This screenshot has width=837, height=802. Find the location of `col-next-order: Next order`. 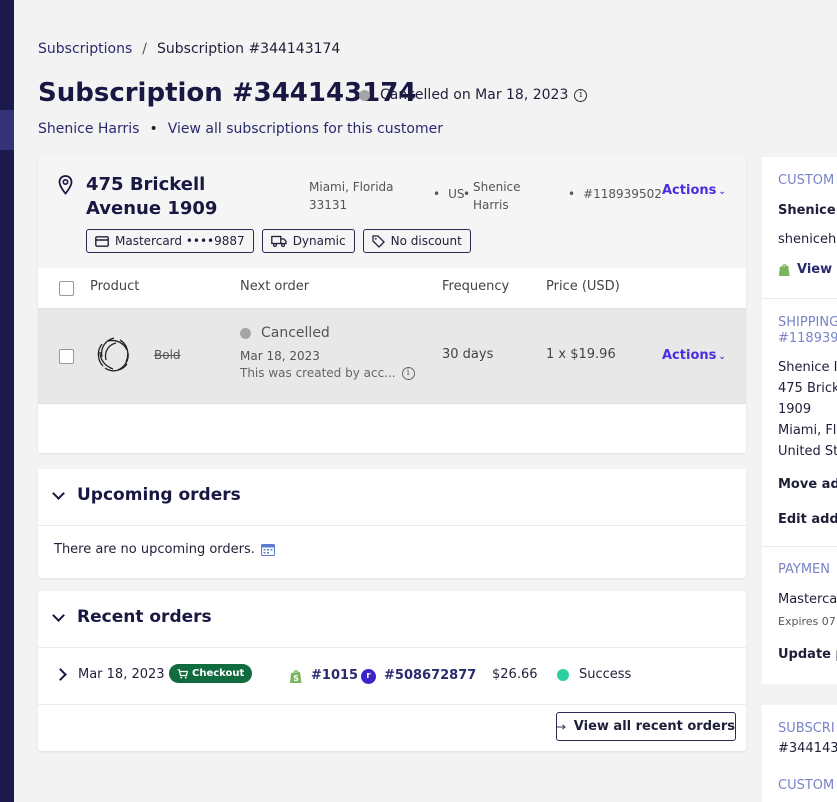

col-next-order: Next order is located at coordinates (275, 286).